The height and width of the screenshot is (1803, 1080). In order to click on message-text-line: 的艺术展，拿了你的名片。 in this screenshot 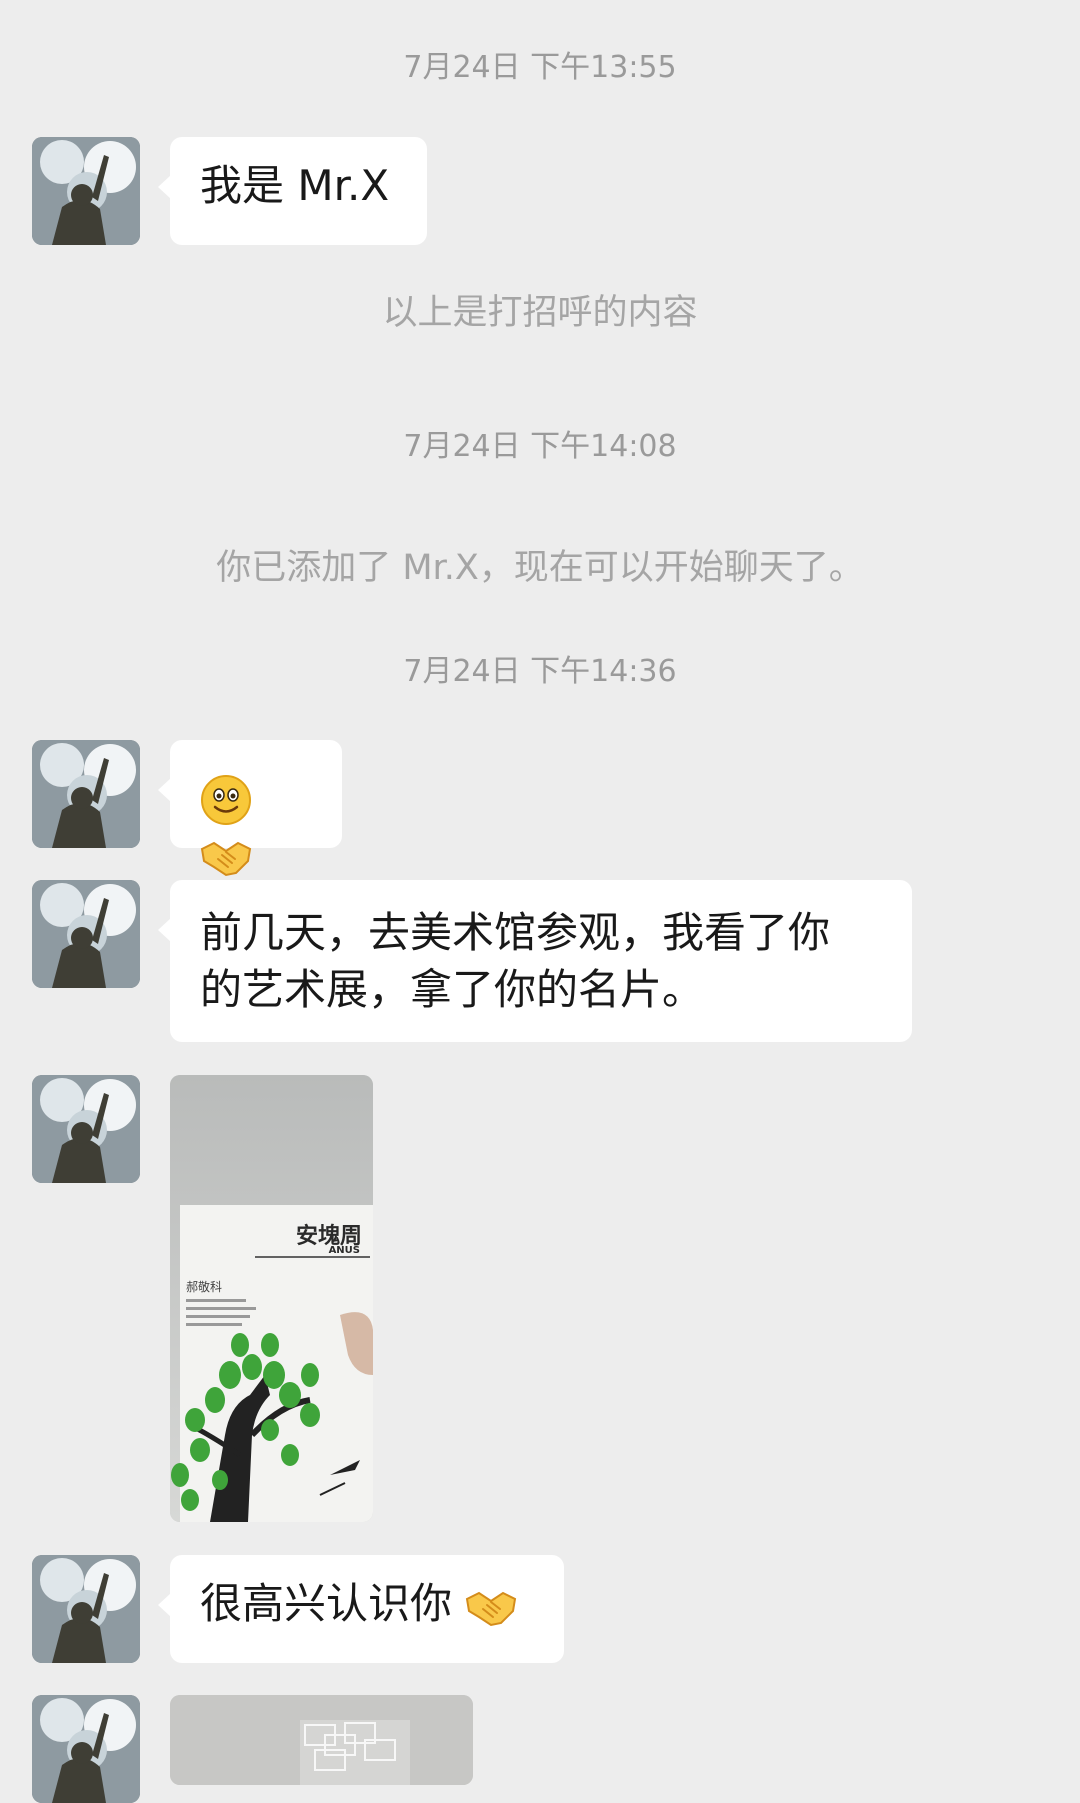, I will do `click(452, 989)`.